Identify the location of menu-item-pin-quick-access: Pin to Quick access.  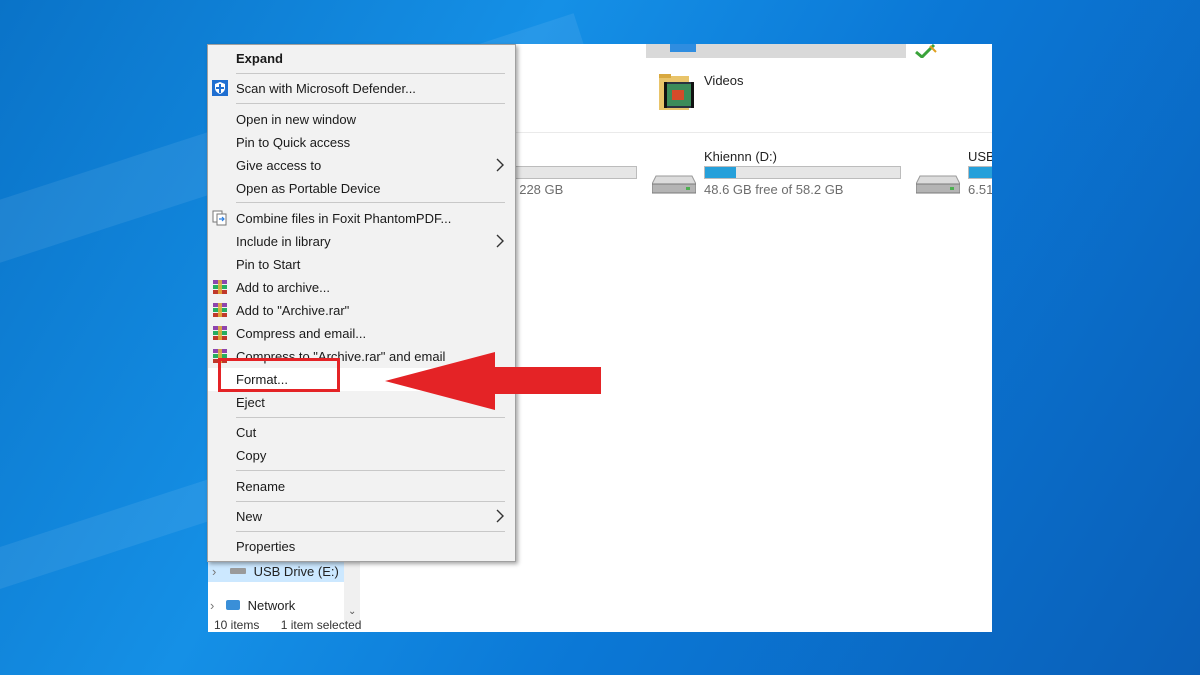
(361, 142).